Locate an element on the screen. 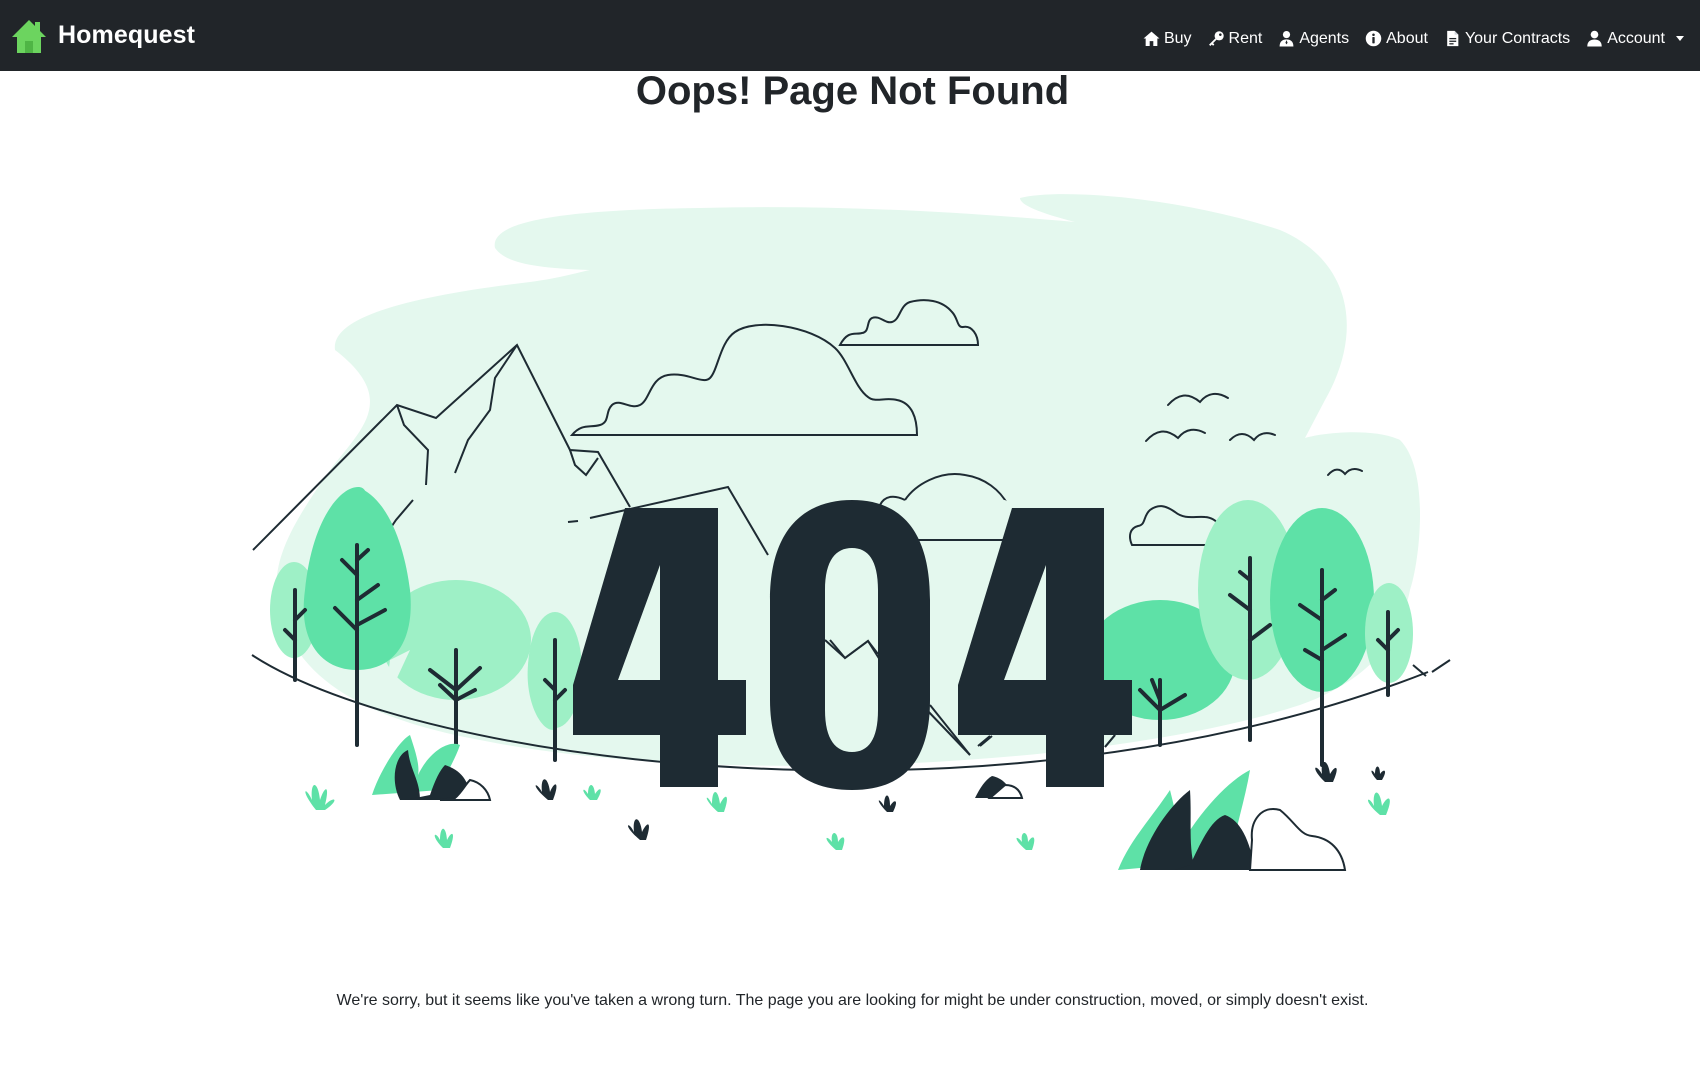  nav-contracts: Your Contracts is located at coordinates (1507, 39).